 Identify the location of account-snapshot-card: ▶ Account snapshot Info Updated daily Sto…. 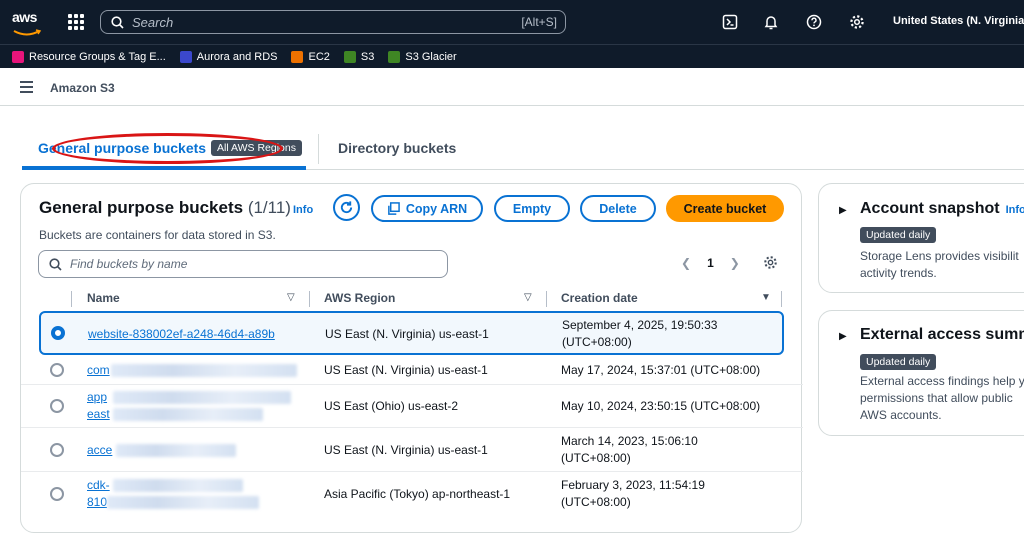
(921, 238).